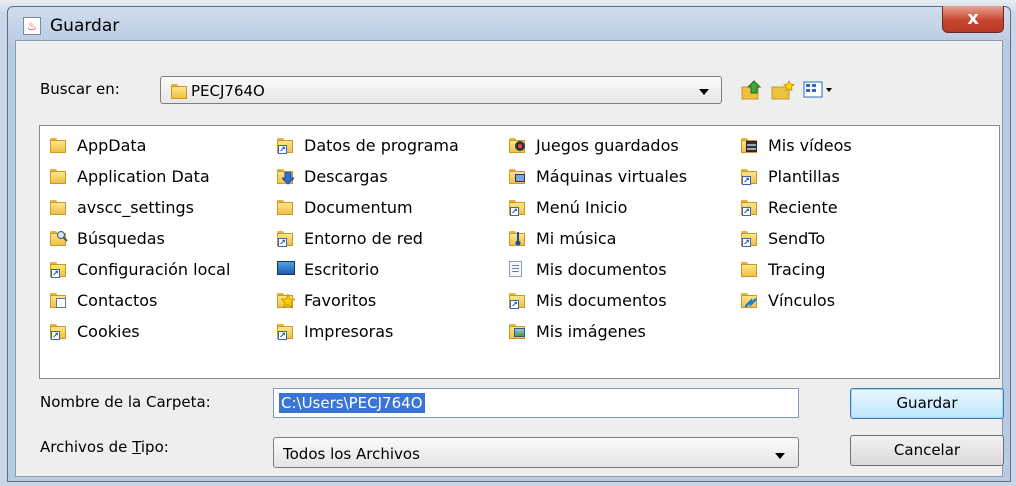 The width and height of the screenshot is (1016, 486). What do you see at coordinates (340, 300) in the screenshot?
I see `list-item-label: Favoritos` at bounding box center [340, 300].